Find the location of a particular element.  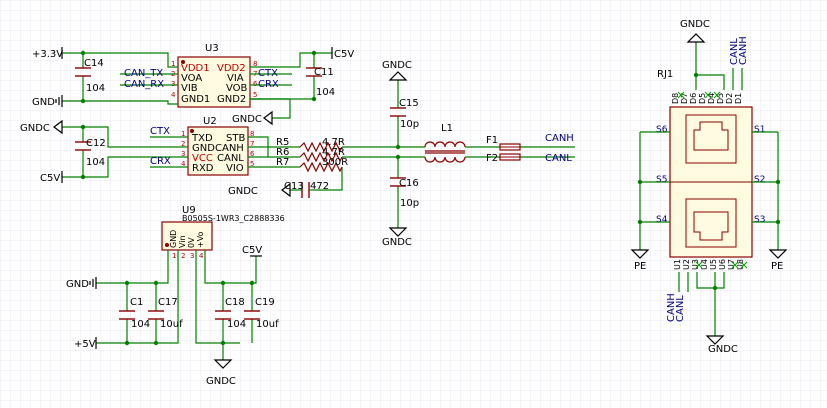

net-ctx-u2: CTX is located at coordinates (160, 131).